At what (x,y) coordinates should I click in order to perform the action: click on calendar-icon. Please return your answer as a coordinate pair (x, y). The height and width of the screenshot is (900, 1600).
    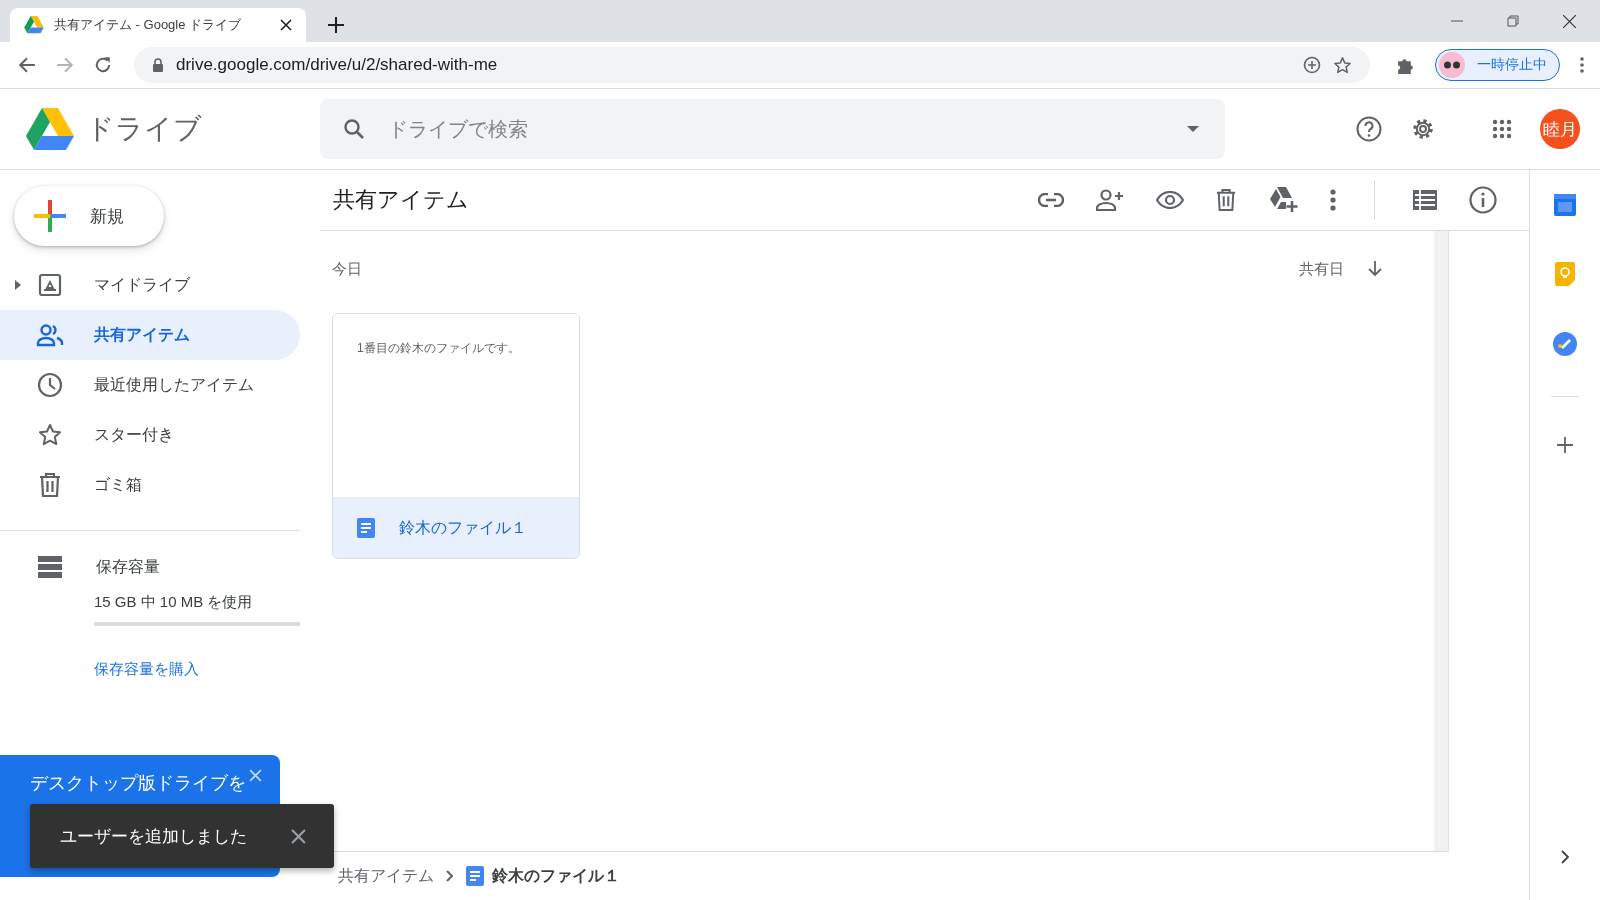
    Looking at the image, I should click on (1565, 204).